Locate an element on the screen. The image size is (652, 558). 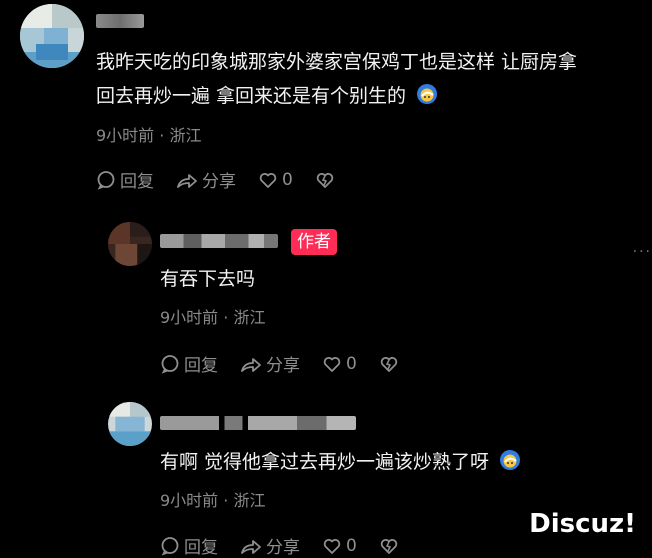
comment-text-line-1: 我昨天吃的印象城那家外婆家宫保鸡丁也是这样 让厨房拿 is located at coordinates (337, 62).